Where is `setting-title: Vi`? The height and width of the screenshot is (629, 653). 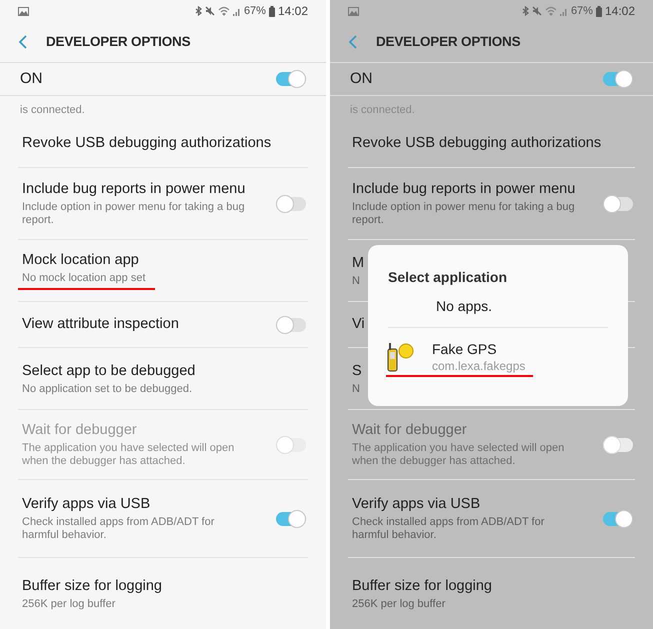 setting-title: Vi is located at coordinates (358, 324).